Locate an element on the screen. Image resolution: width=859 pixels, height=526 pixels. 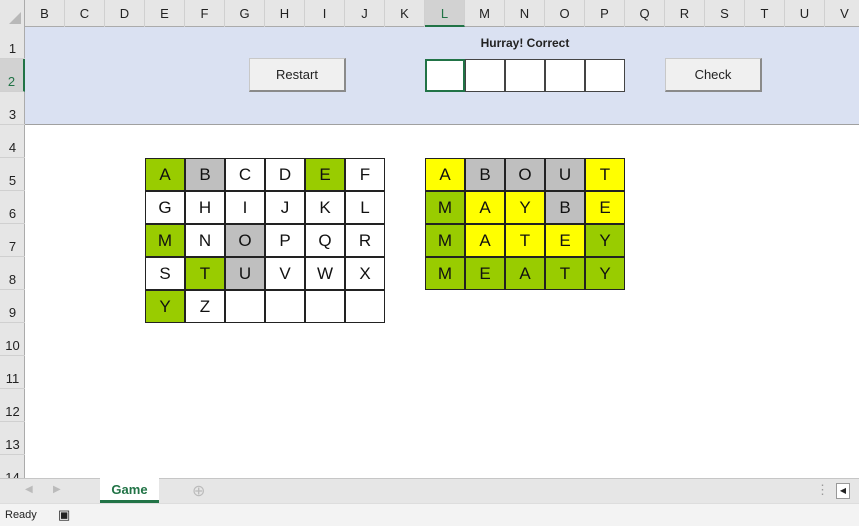
keyboard-key: U is located at coordinates (245, 273).